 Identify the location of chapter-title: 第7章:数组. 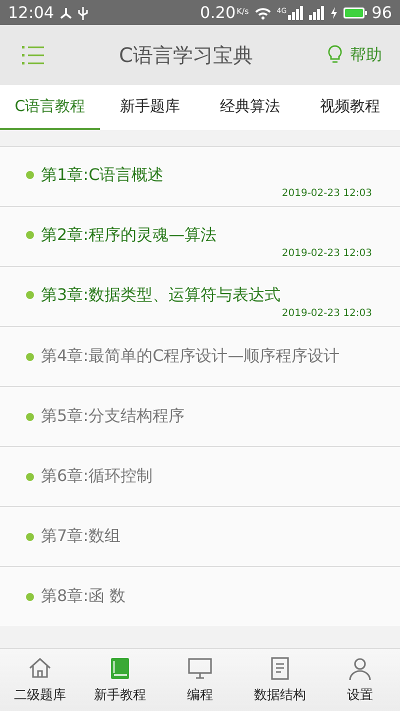
(81, 536).